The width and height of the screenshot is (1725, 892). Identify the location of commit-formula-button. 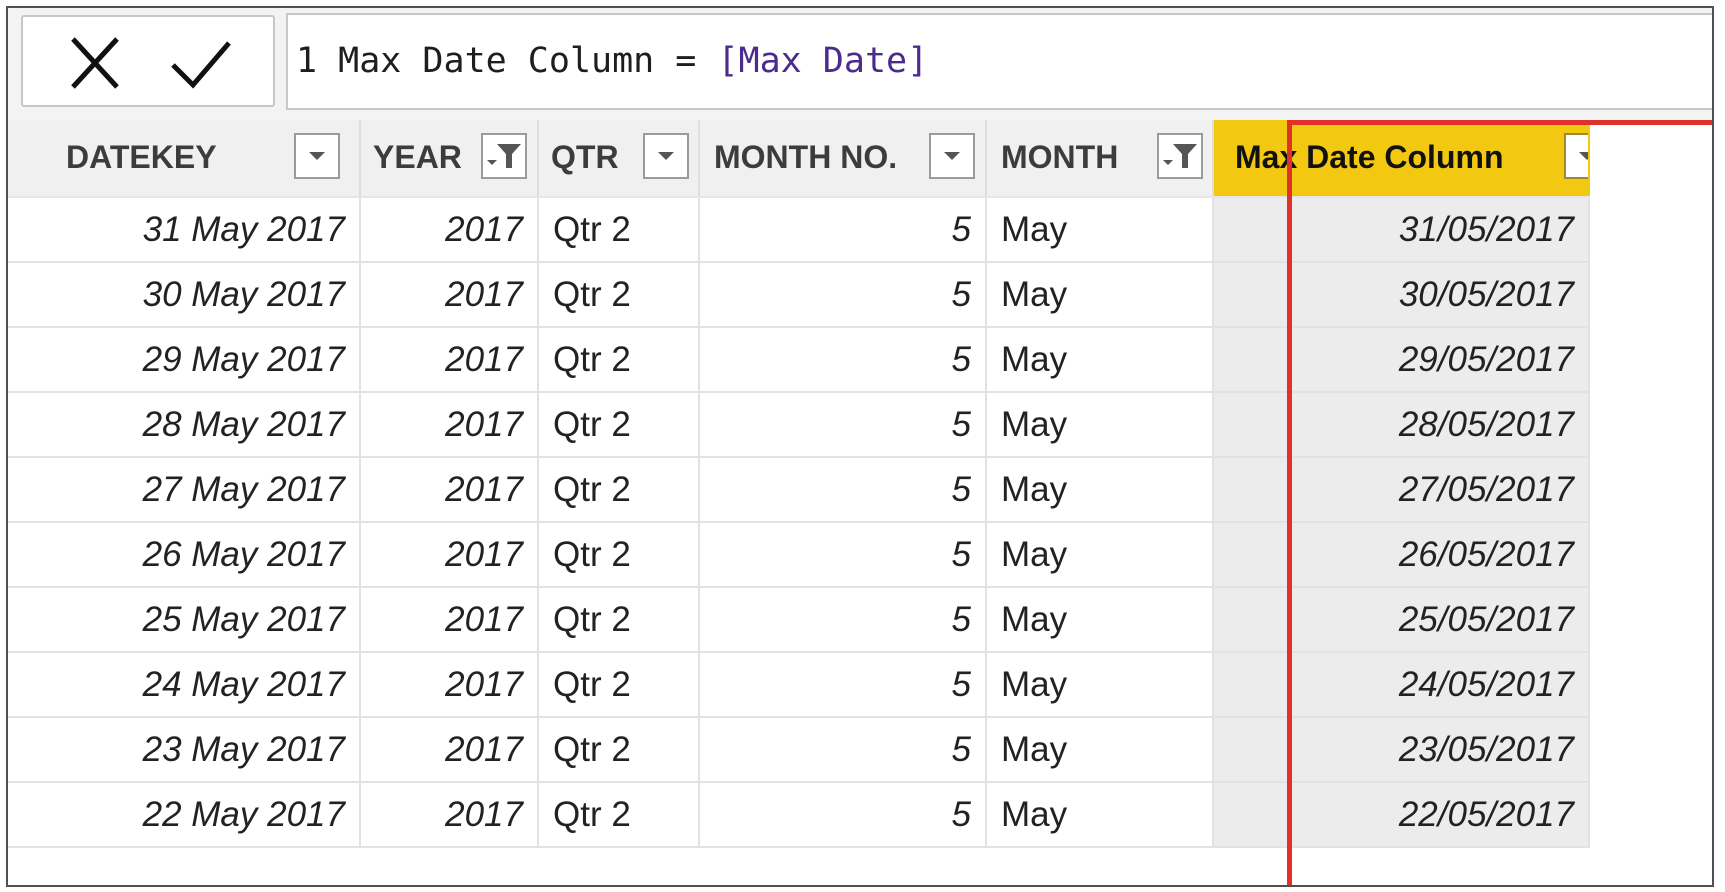
(201, 63).